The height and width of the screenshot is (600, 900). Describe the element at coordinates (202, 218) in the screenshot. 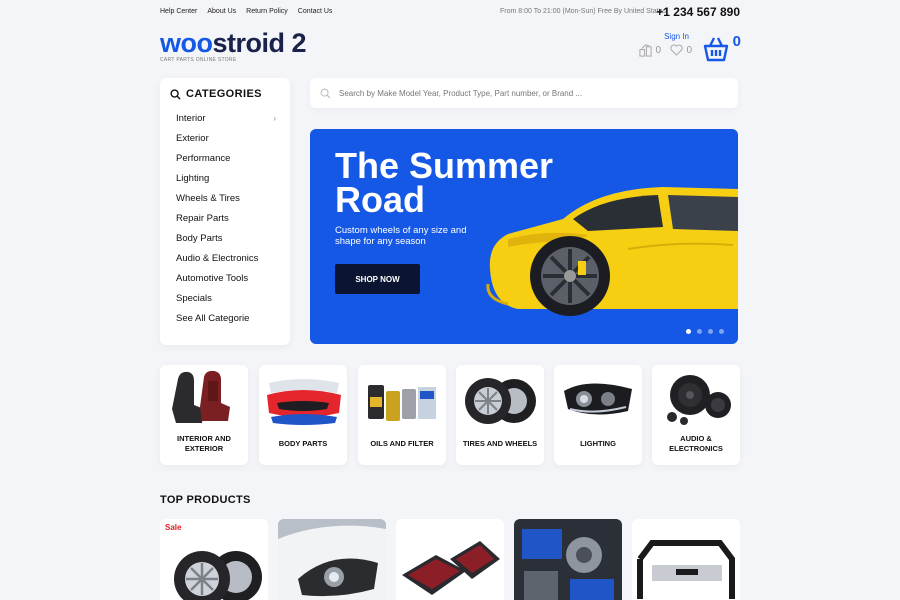

I see `category-label: Repair Parts` at that location.